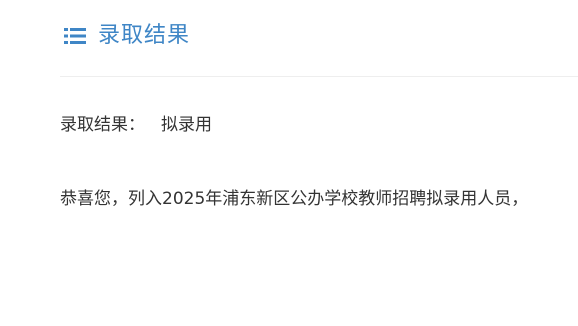  I want to click on admission-result-value: 拟录用, so click(186, 125).